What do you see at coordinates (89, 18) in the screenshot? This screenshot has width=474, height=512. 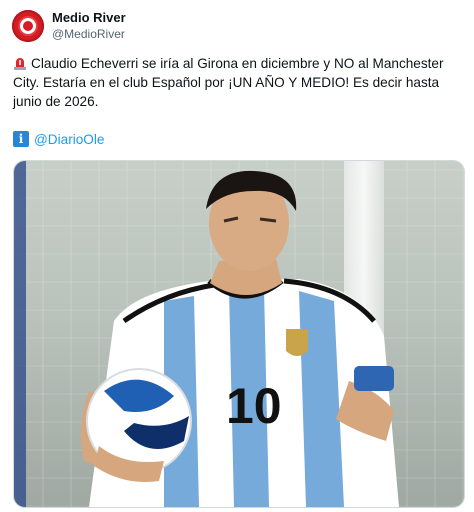 I see `display-name: Medio River` at bounding box center [89, 18].